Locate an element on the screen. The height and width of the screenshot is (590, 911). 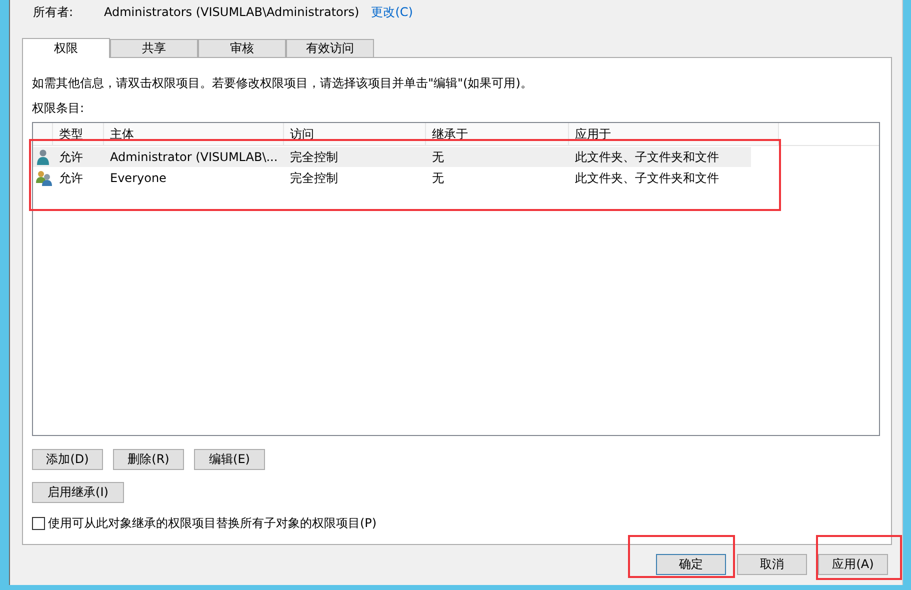
entries-label: 权限条目: is located at coordinates (59, 108).